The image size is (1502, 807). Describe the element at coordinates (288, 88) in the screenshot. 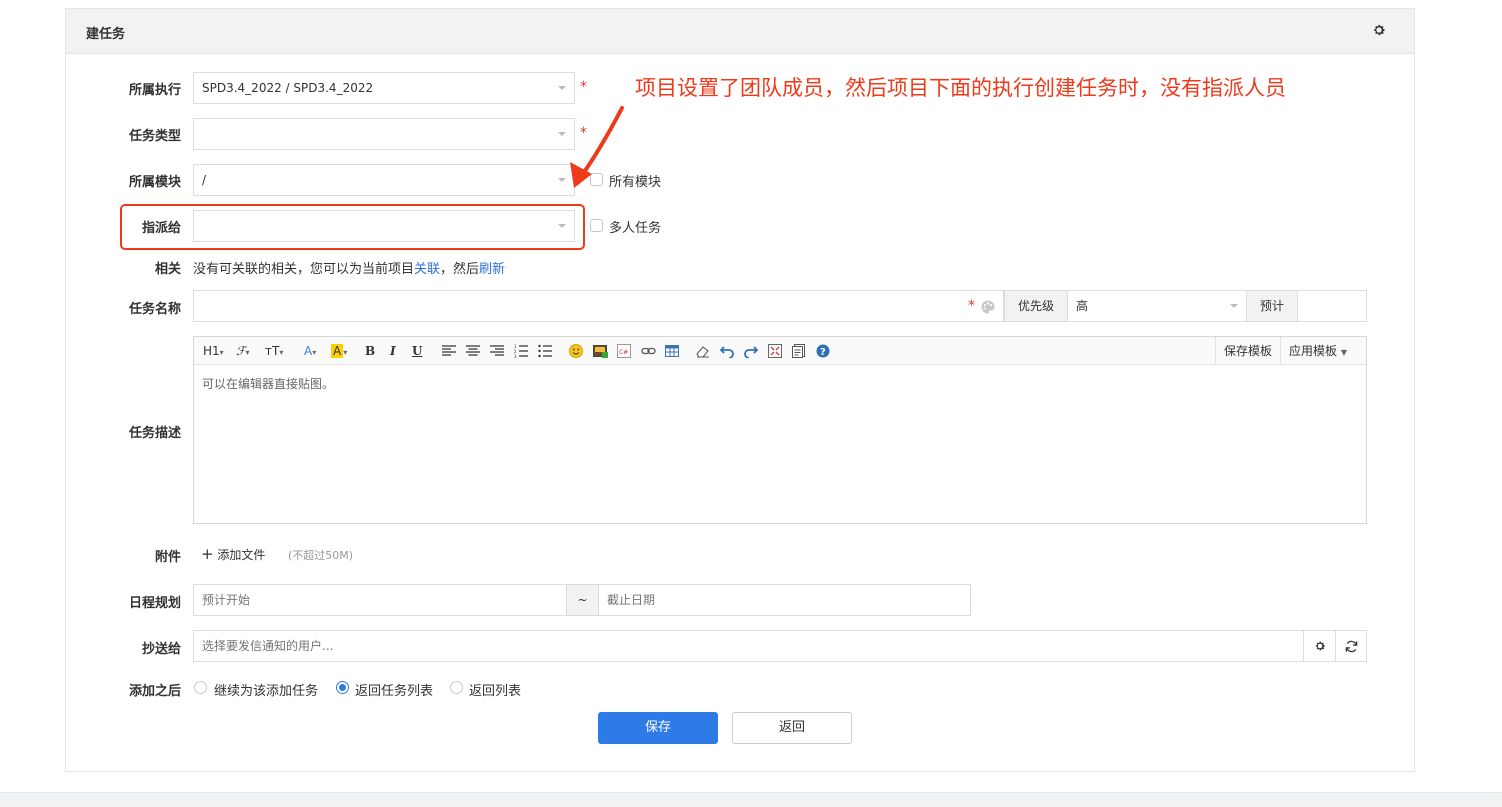

I see `execution-value: SPD3.4_2022 / SPD3.4_2022` at that location.